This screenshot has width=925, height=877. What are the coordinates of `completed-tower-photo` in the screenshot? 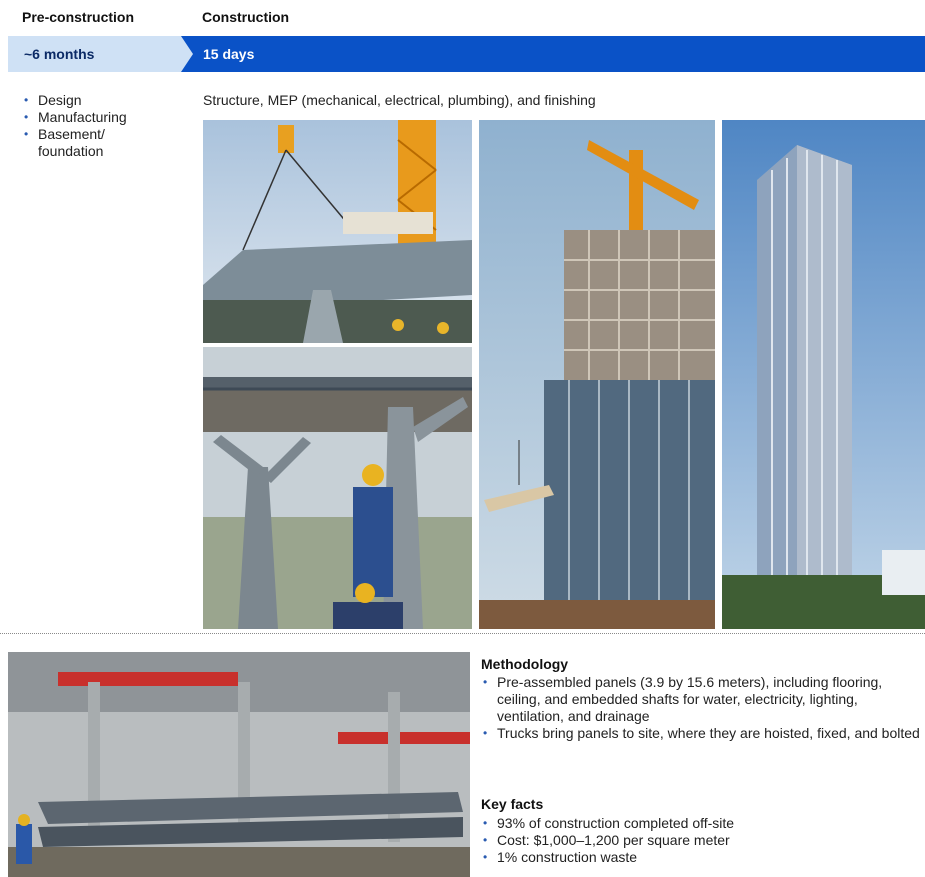 It's located at (823, 374).